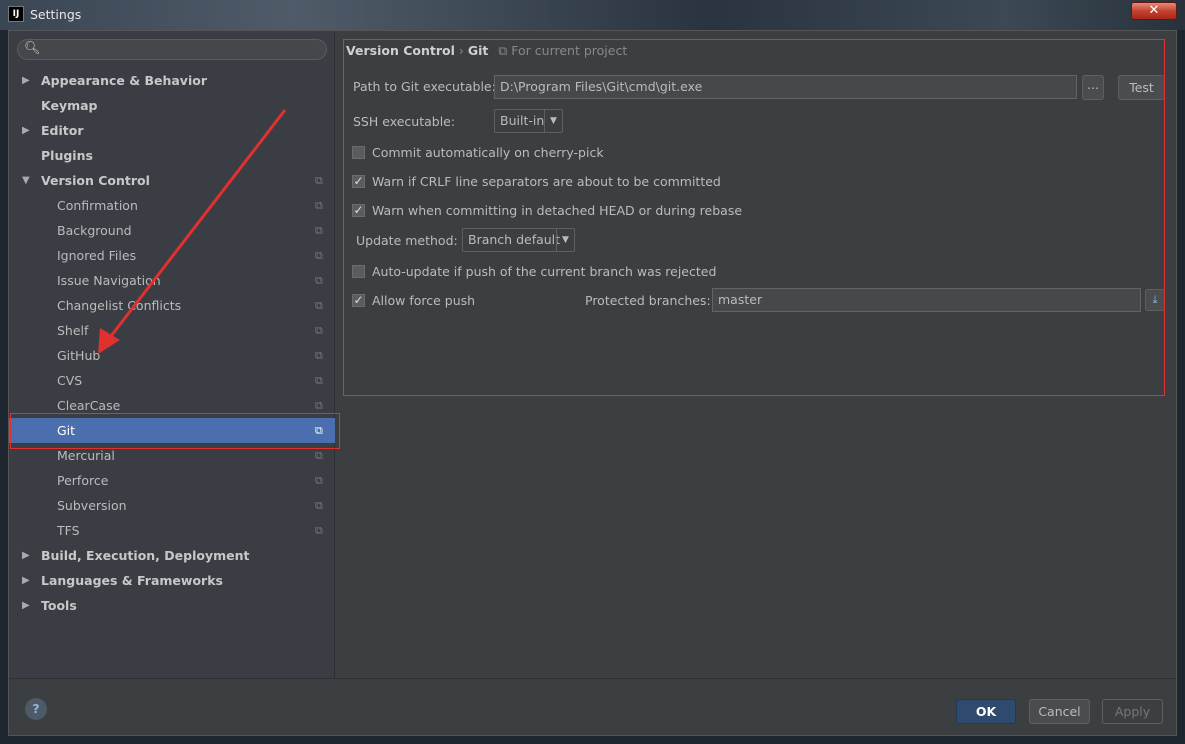 This screenshot has width=1185, height=744. Describe the element at coordinates (192, 231) in the screenshot. I see `annotation-arrow` at that location.